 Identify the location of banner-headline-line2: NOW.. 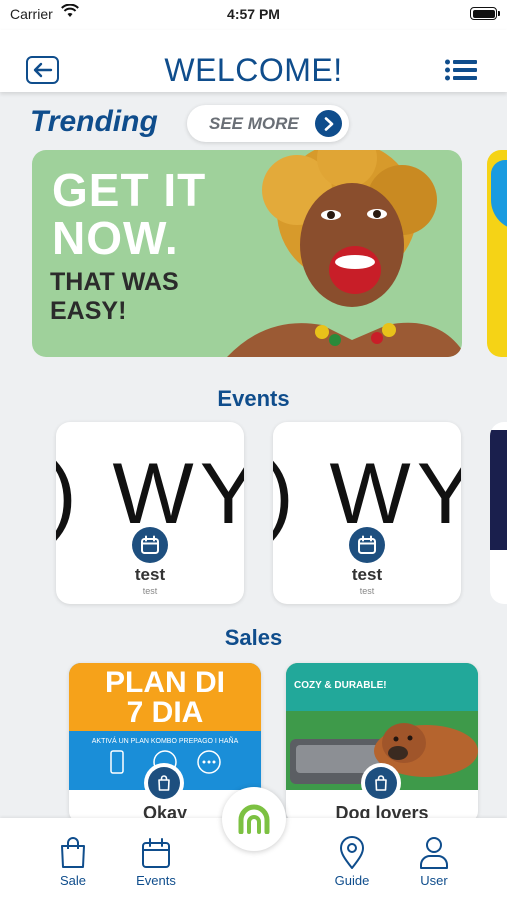
(115, 238).